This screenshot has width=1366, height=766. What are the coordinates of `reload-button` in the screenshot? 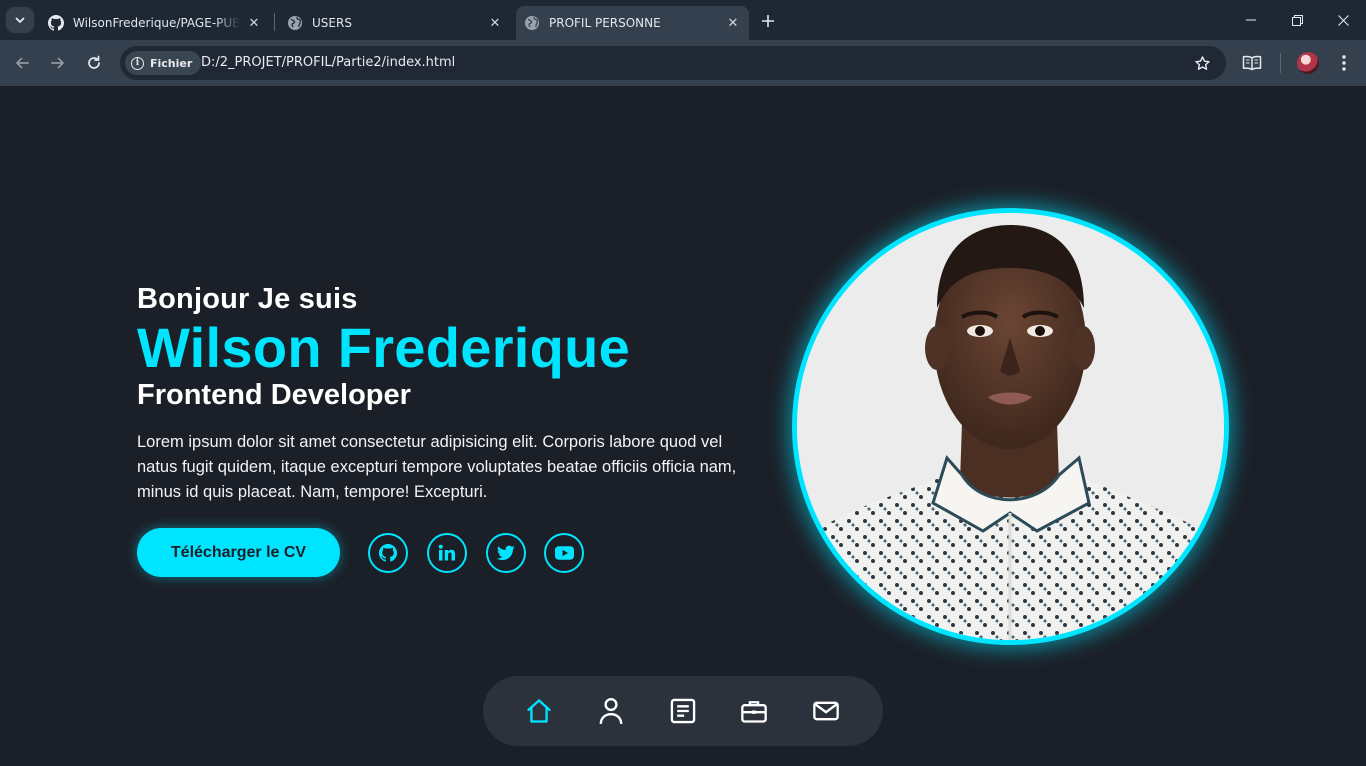 It's located at (94, 63).